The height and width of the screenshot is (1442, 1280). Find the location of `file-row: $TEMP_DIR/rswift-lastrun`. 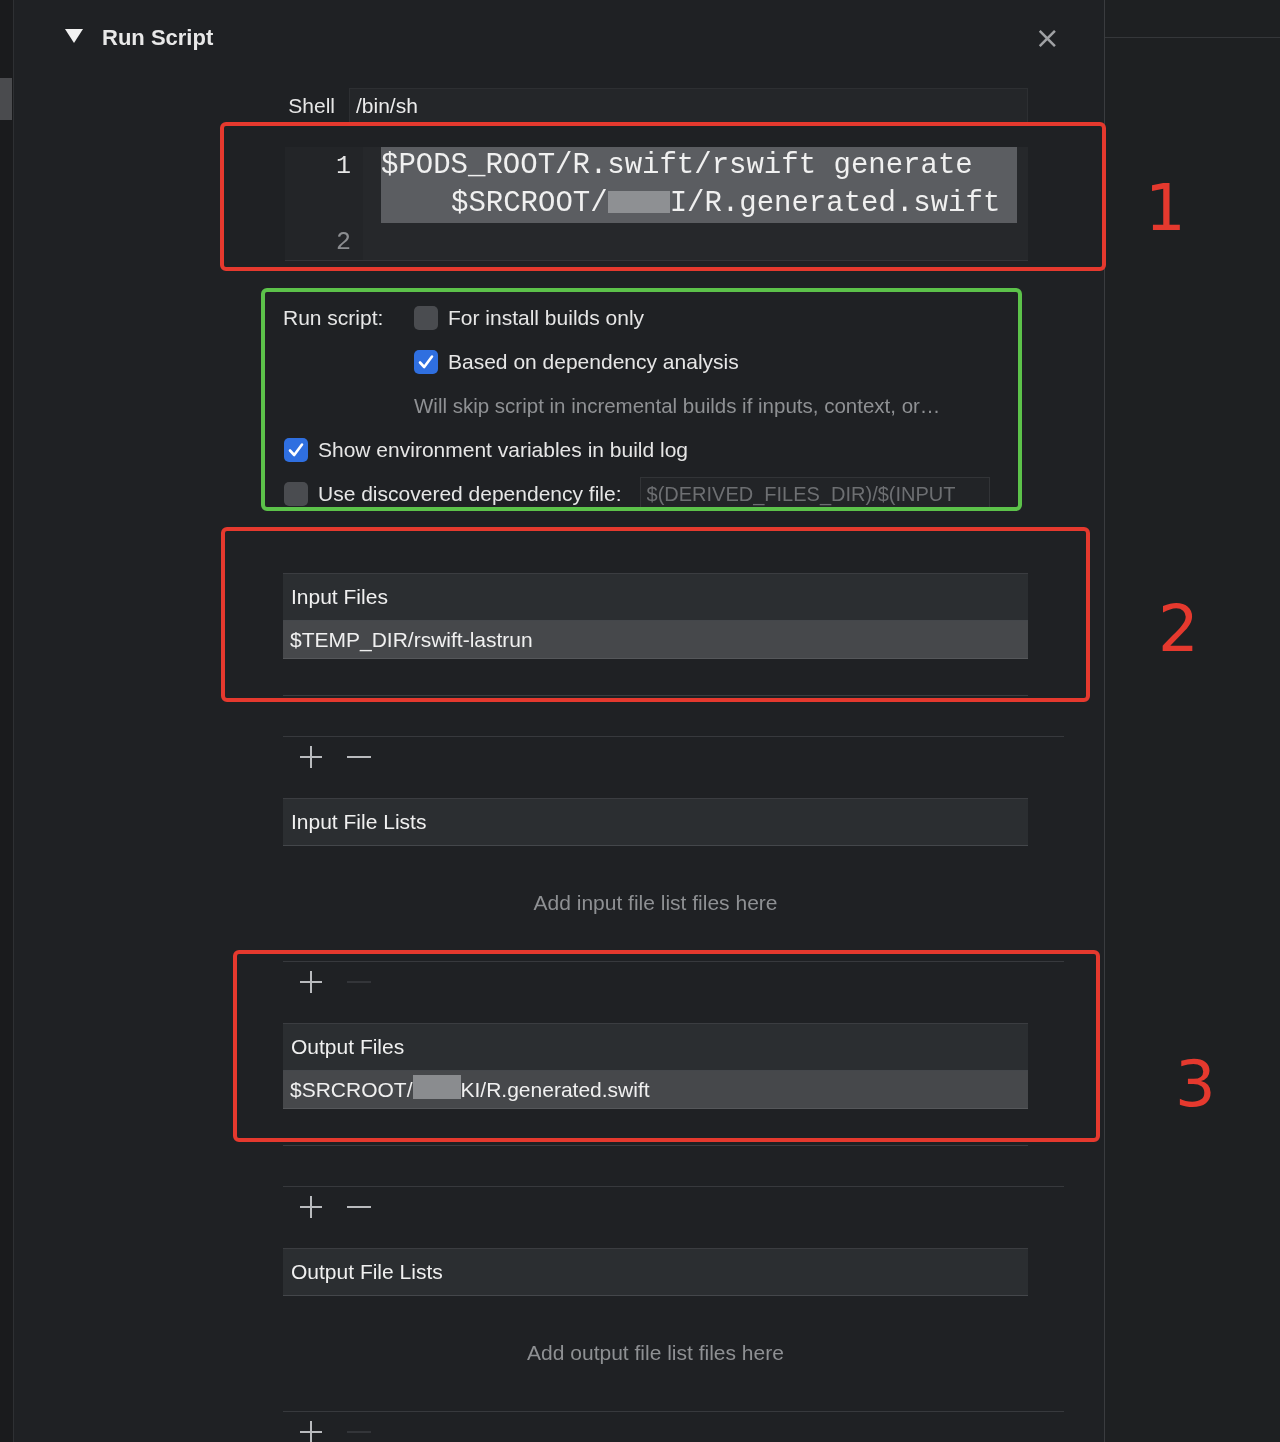

file-row: $TEMP_DIR/rswift-lastrun is located at coordinates (655, 640).